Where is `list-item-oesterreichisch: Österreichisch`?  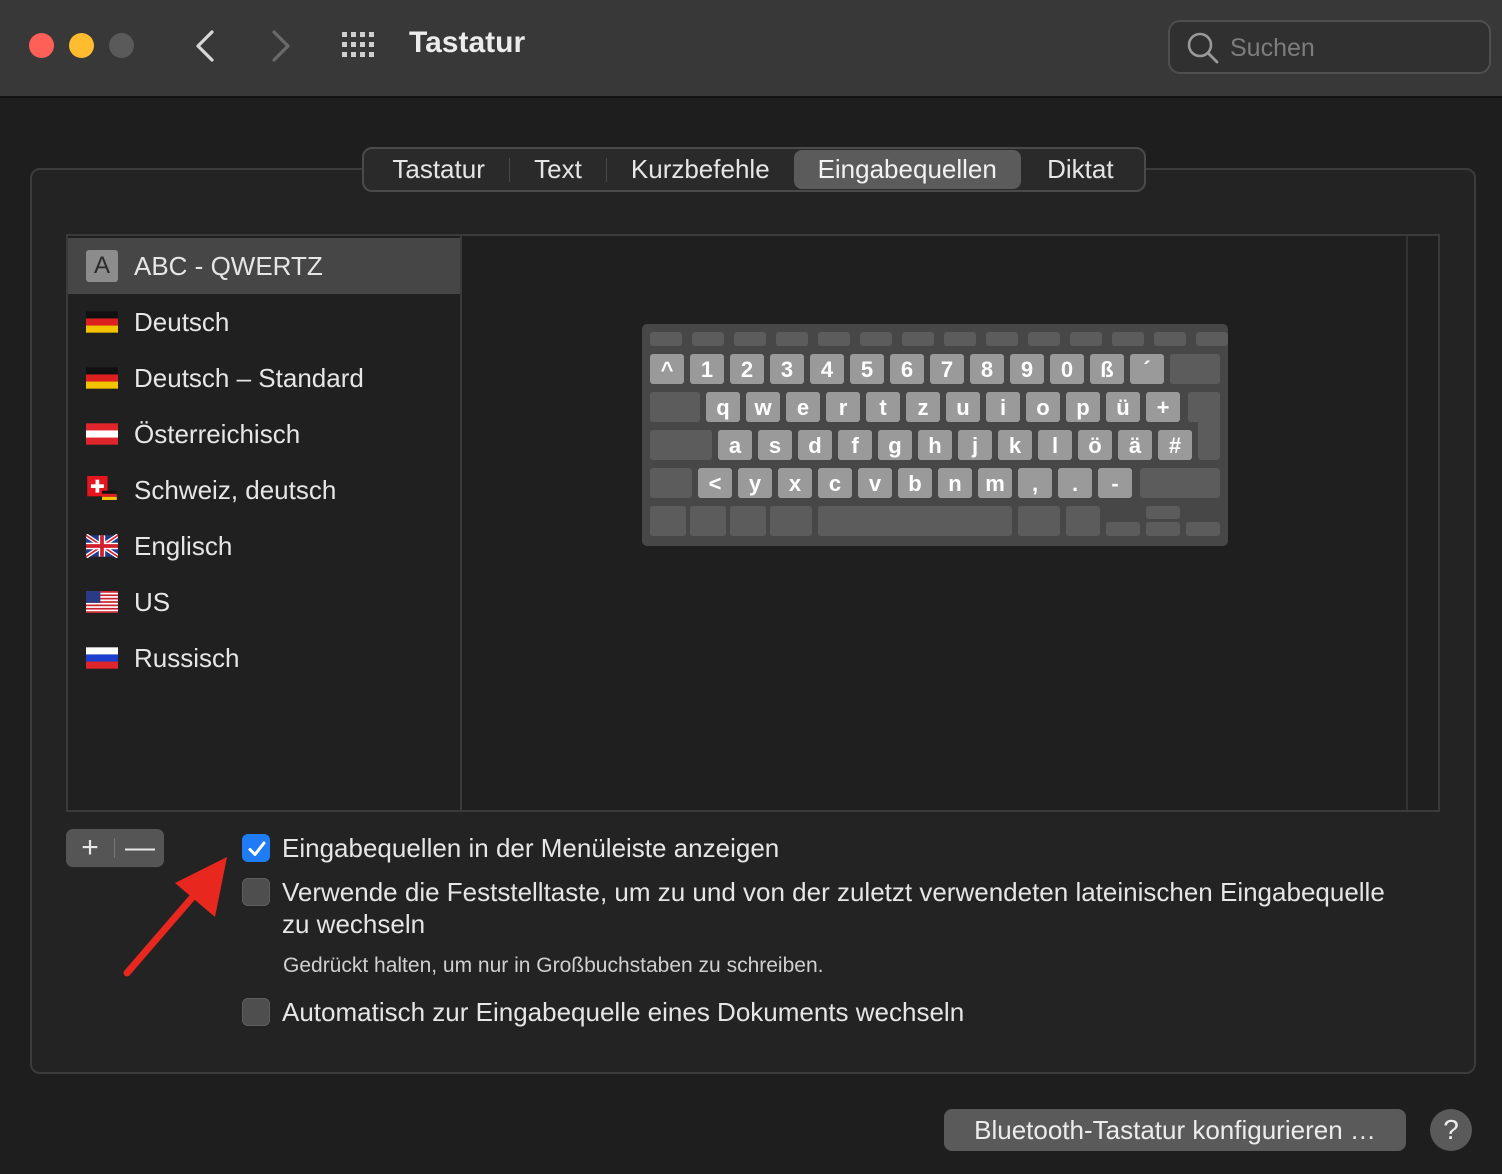
list-item-oesterreichisch: Österreichisch is located at coordinates (264, 434).